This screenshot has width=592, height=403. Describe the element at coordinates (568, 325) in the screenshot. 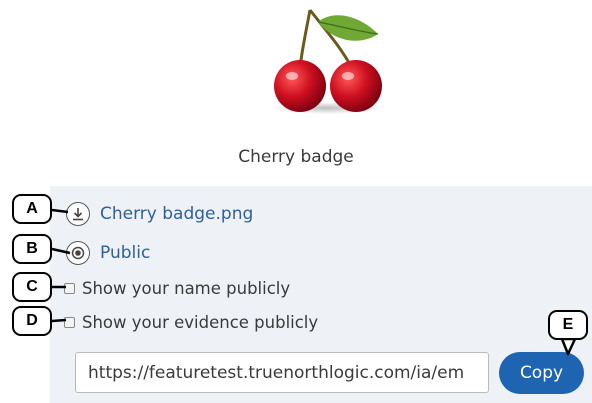

I see `callout-e: E` at that location.